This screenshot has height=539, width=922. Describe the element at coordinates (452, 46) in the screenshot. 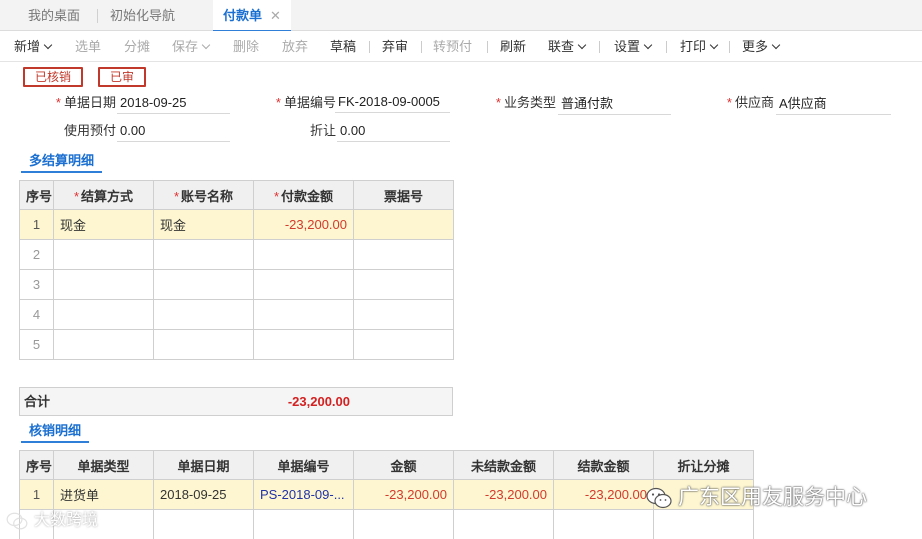

I see `to-prepaid-button: 转预付` at that location.